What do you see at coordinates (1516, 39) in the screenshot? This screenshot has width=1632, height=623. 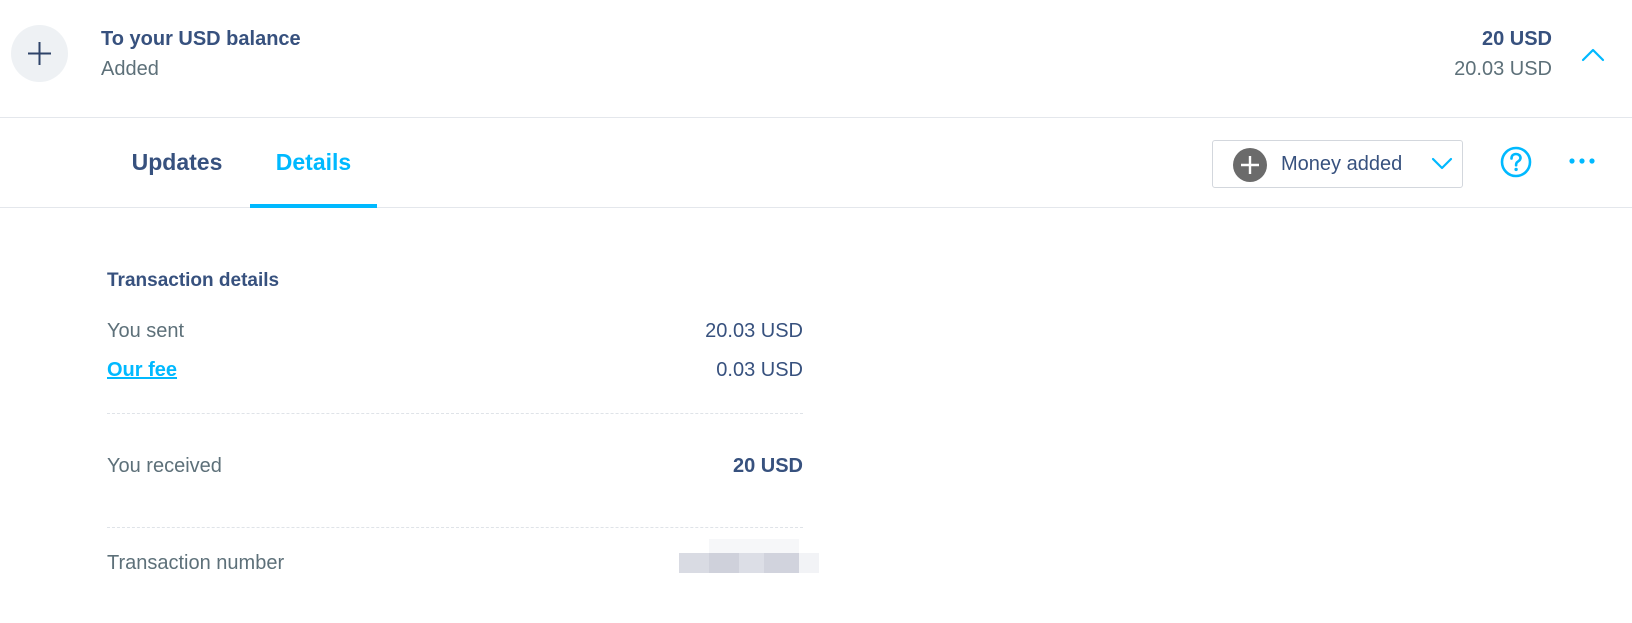 I see `amount-received: 20 USD` at bounding box center [1516, 39].